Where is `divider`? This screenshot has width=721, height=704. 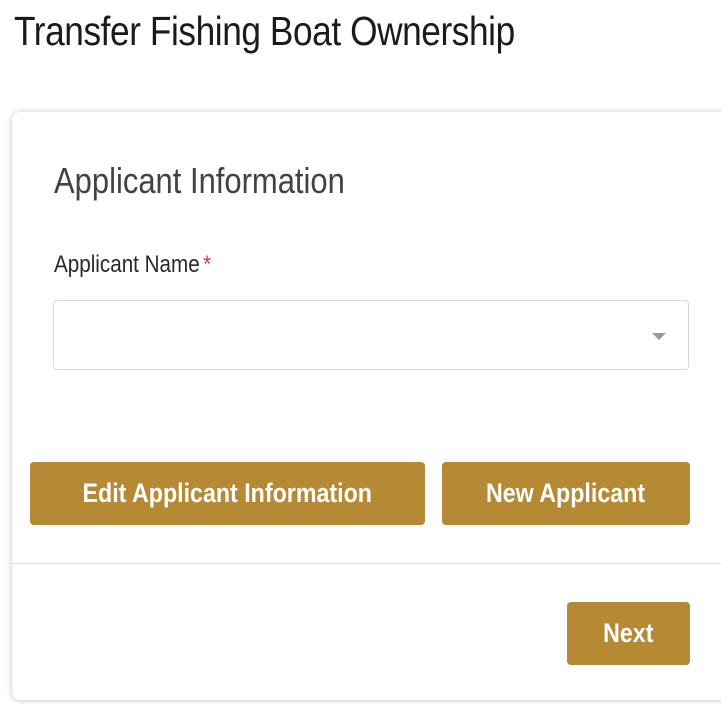 divider is located at coordinates (366, 563).